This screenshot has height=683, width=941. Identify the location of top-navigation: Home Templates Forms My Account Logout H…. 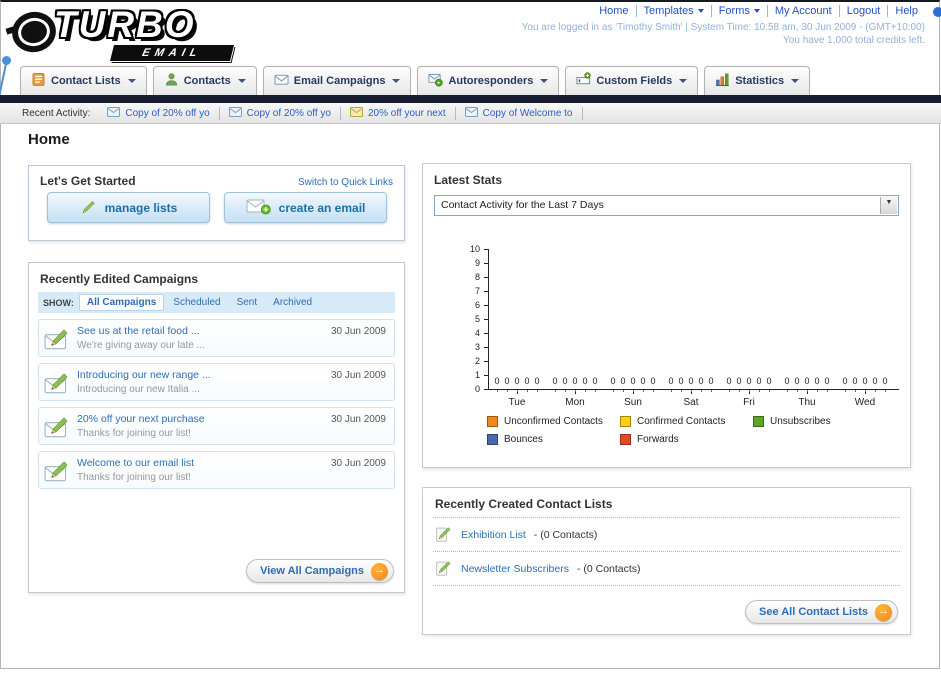
(758, 11).